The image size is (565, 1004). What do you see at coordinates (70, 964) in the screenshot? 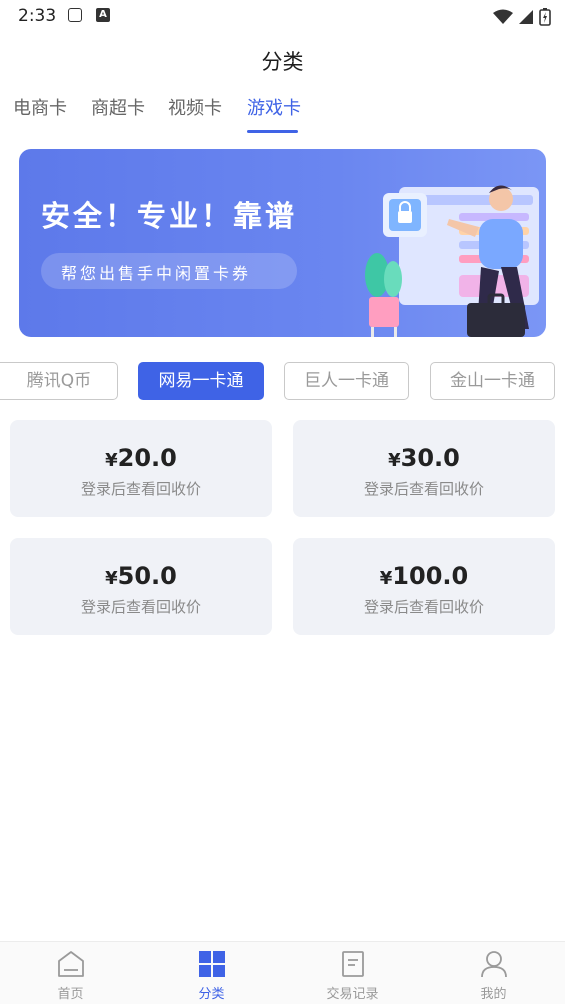
I see `home-icon` at bounding box center [70, 964].